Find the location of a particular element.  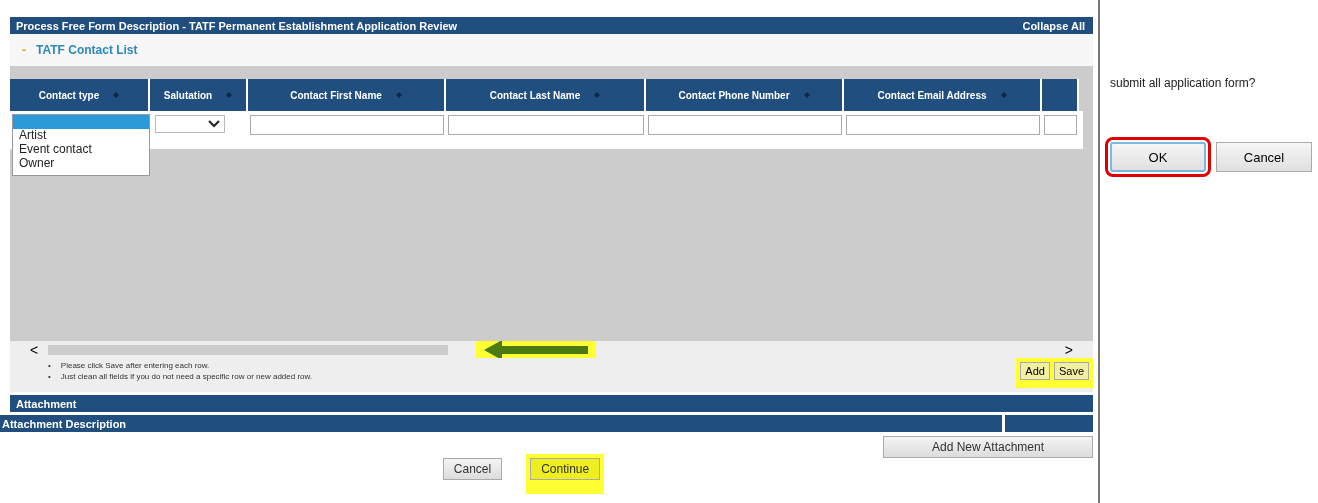

scrollbar-thumb is located at coordinates (248, 349).